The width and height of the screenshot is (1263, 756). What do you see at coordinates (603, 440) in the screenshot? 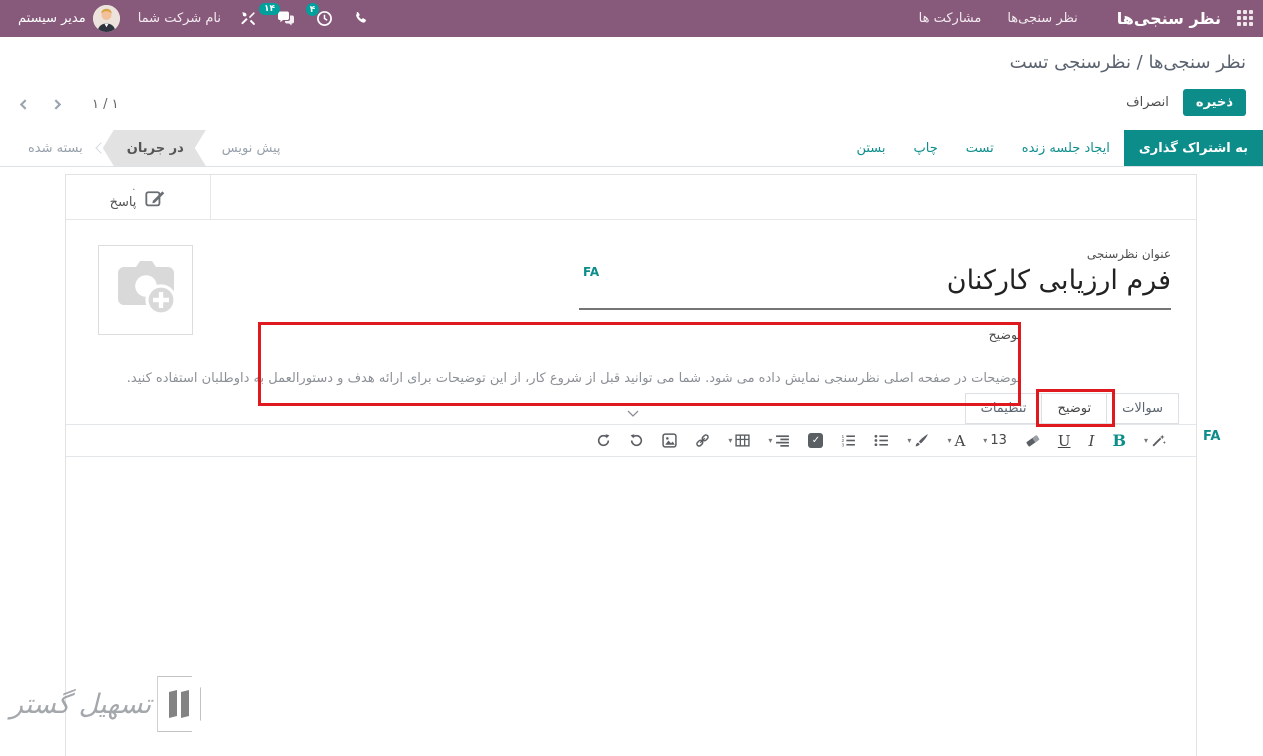
I see `redo-icon` at bounding box center [603, 440].